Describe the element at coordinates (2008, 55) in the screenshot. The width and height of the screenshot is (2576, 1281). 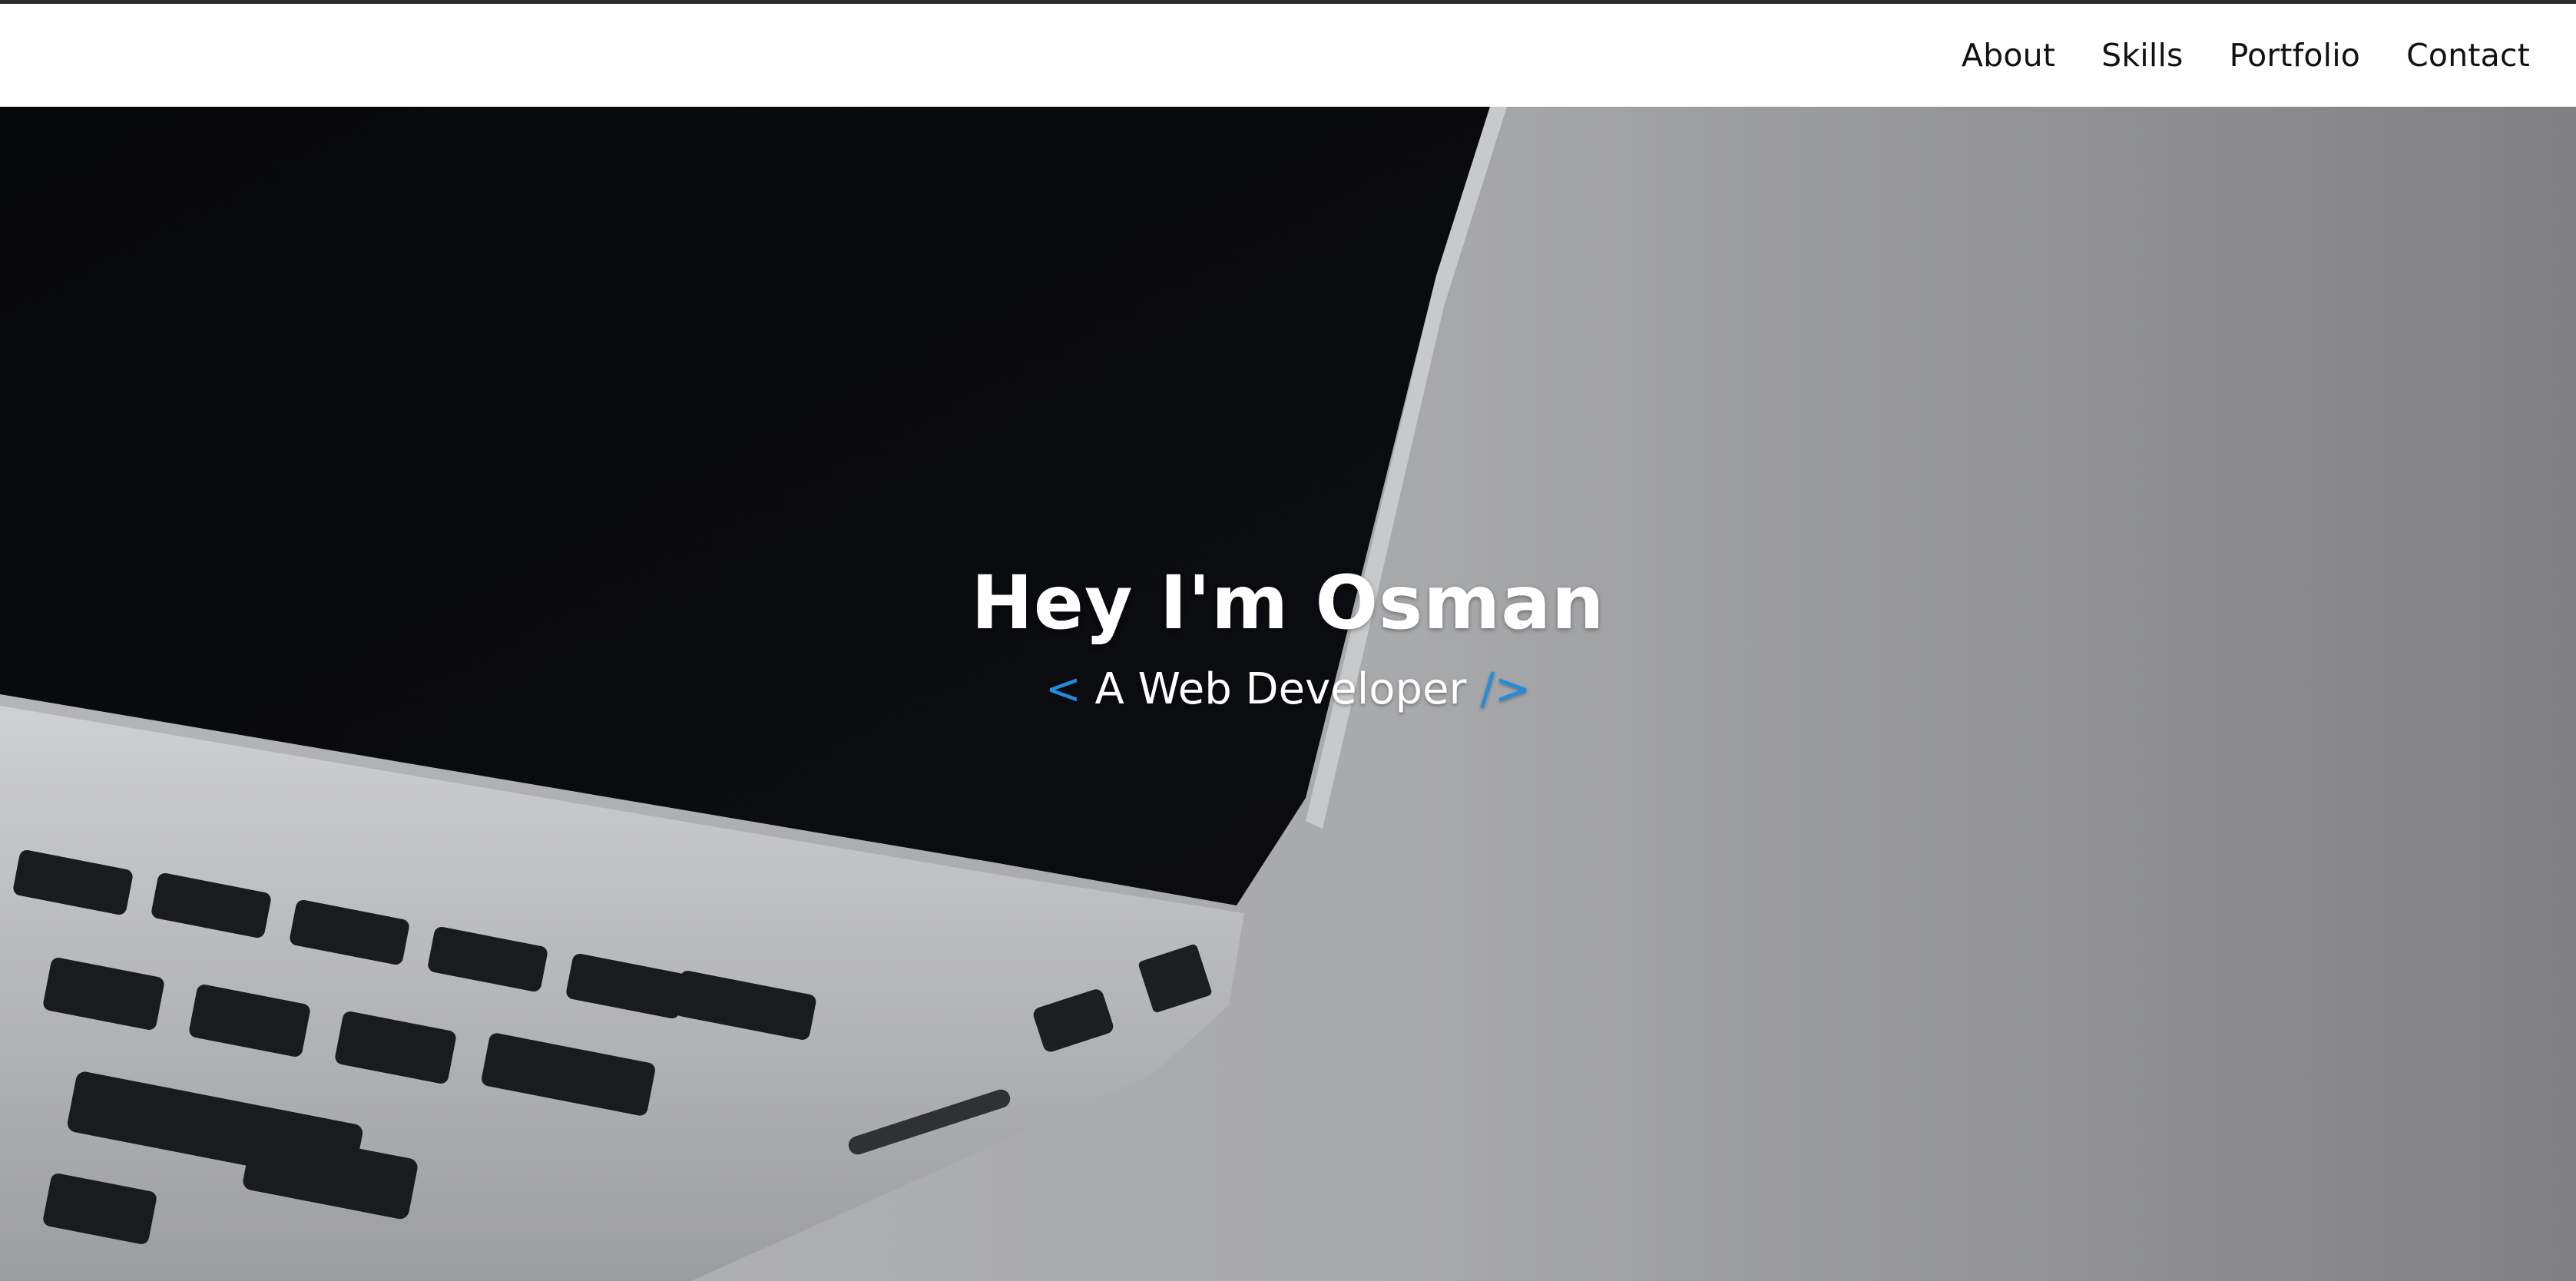
I see `nav-link-about: About` at that location.